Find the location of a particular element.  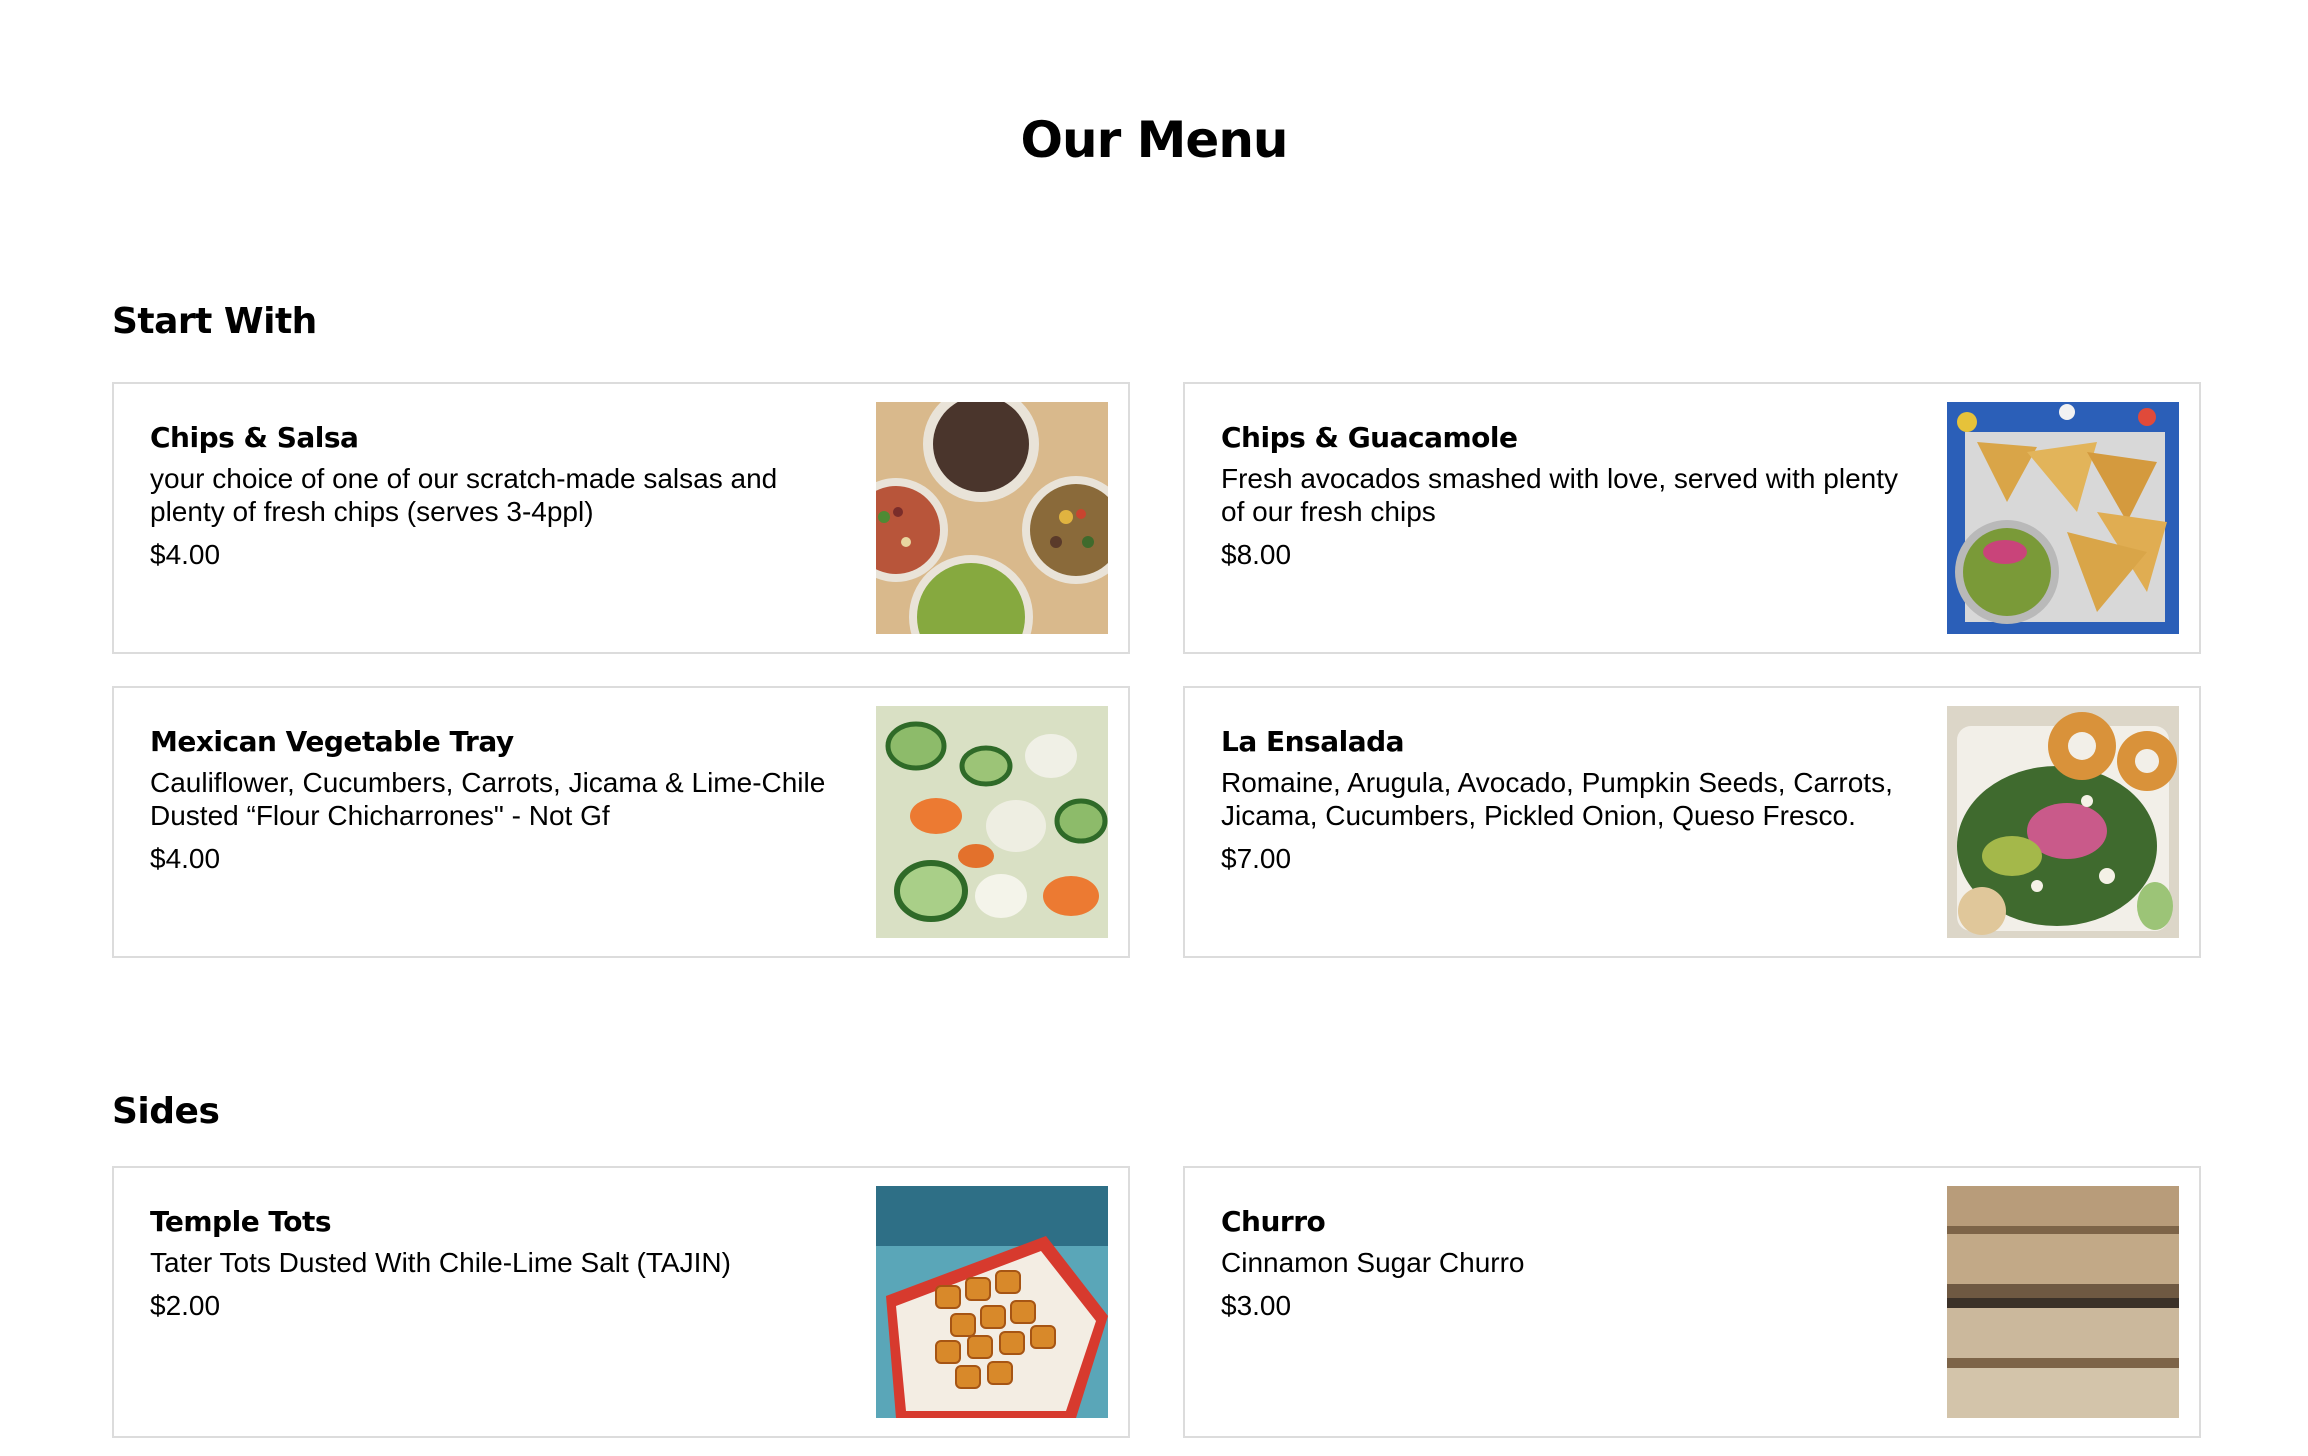

menu-item-name: Chips & Guacamole is located at coordinates (1369, 437).